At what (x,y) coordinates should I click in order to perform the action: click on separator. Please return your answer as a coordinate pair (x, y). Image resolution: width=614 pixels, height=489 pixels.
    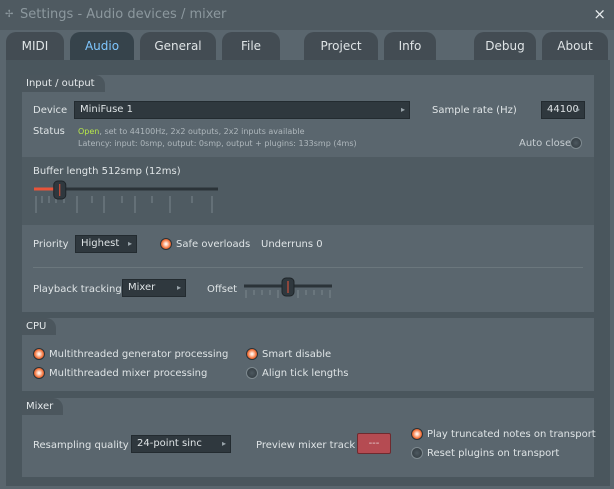
    Looking at the image, I should click on (308, 267).